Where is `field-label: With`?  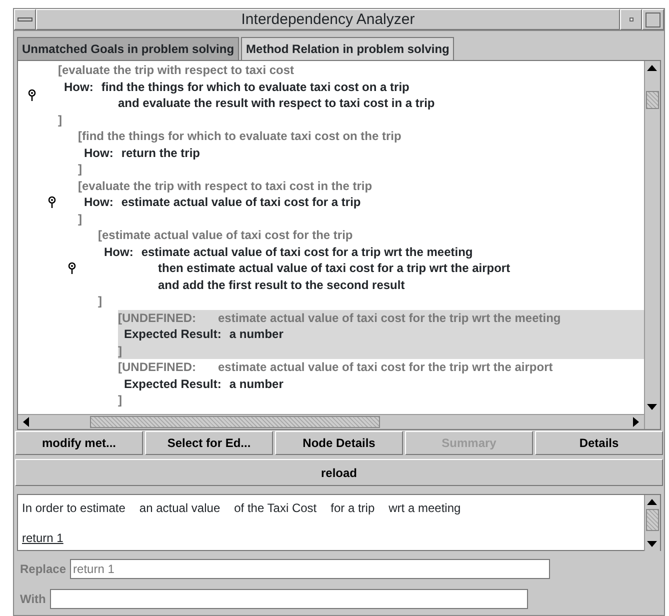
field-label: With is located at coordinates (33, 599).